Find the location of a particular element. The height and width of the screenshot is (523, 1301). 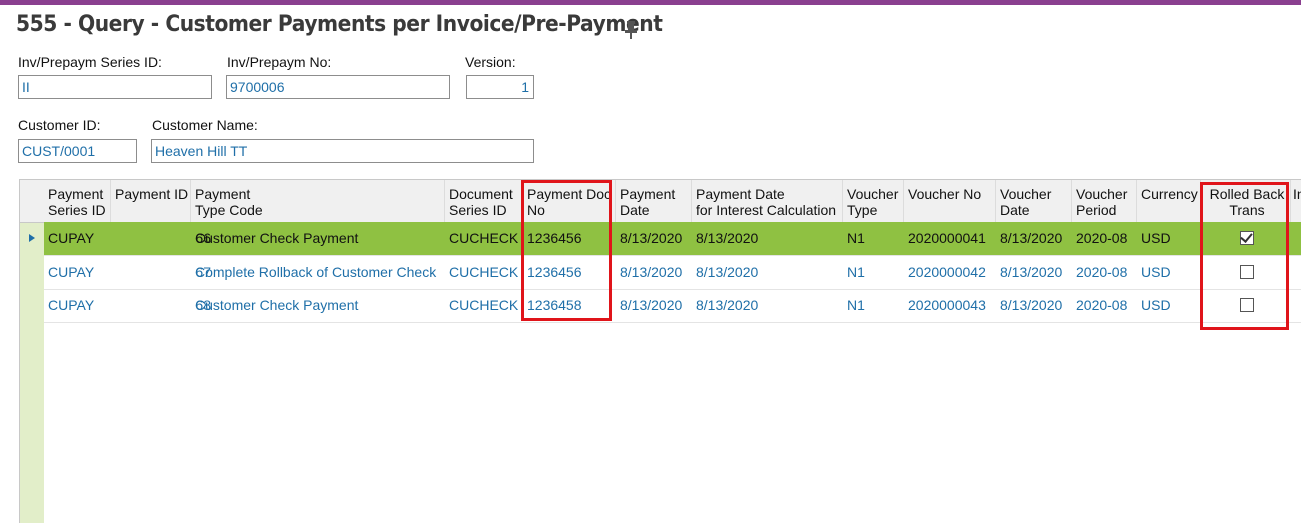

cell-voucher-no: 2020000041 is located at coordinates (947, 238).